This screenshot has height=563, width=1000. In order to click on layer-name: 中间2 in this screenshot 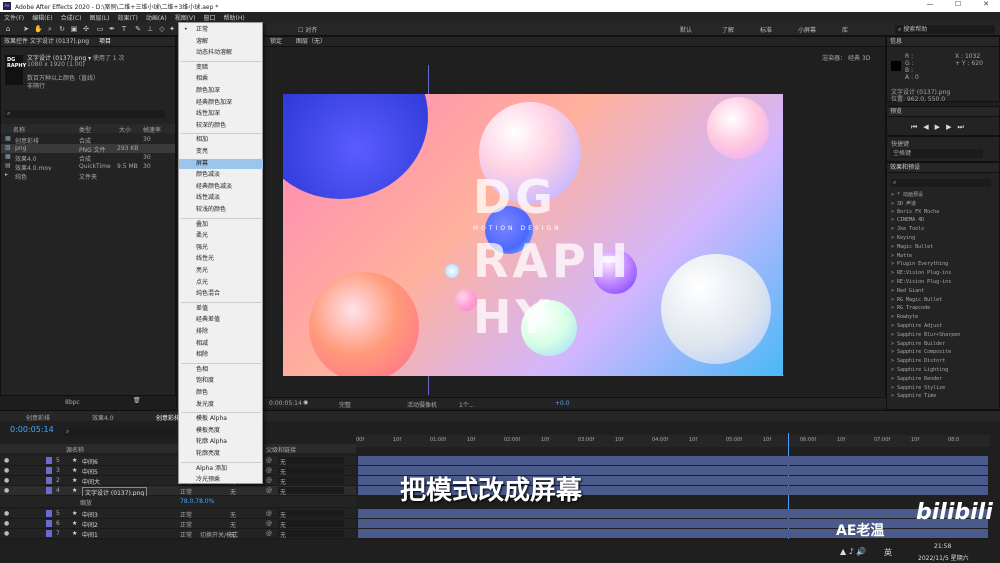, I will do `click(90, 524)`.